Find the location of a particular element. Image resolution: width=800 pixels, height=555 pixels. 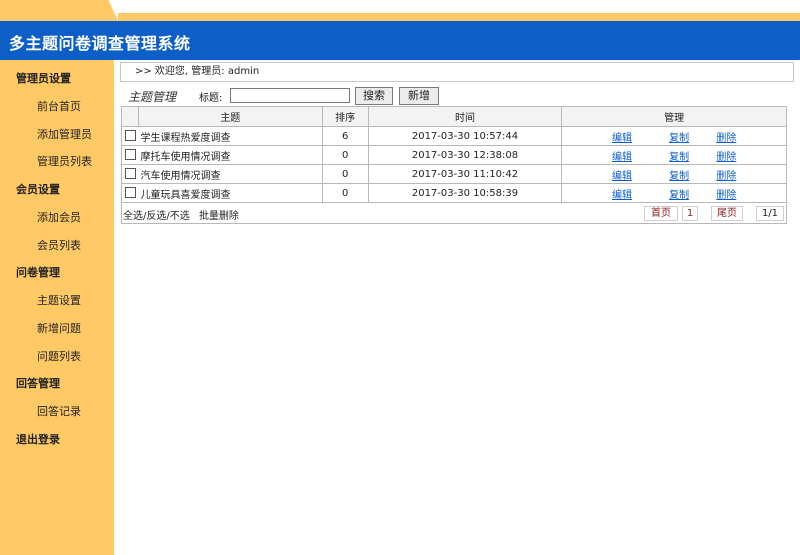

row-topic: 学生课程热爱度调查 is located at coordinates (230, 136).